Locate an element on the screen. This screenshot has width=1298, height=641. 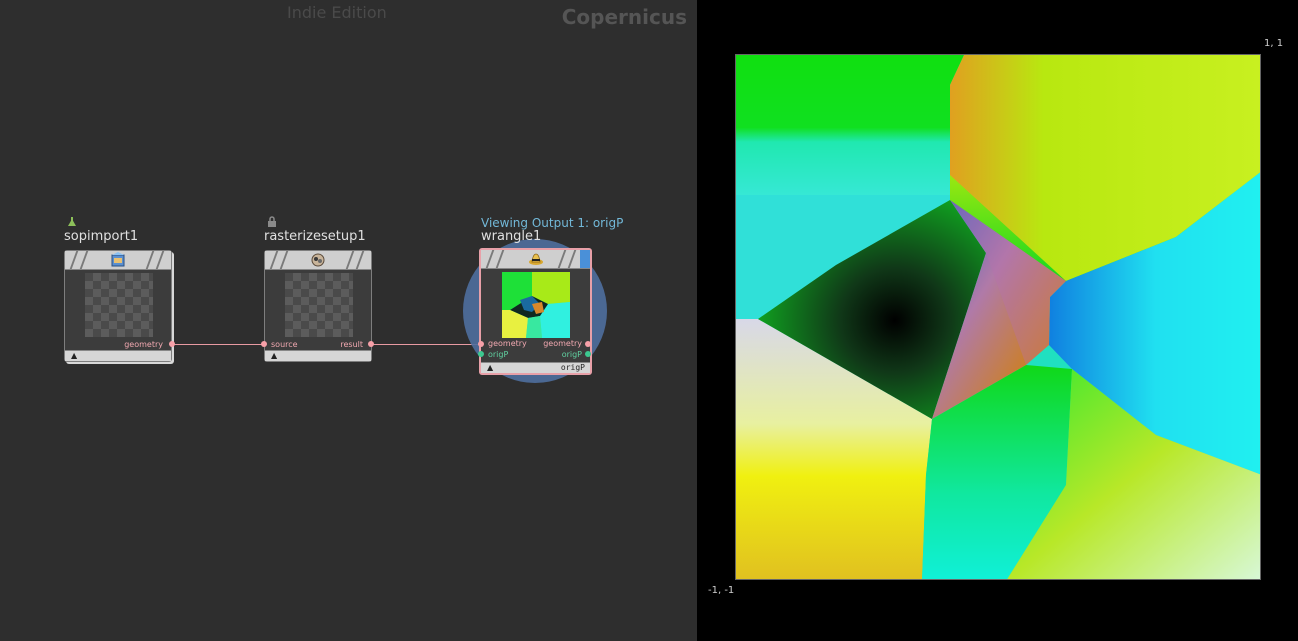
node-footer: ▲ origP is located at coordinates (535, 367).